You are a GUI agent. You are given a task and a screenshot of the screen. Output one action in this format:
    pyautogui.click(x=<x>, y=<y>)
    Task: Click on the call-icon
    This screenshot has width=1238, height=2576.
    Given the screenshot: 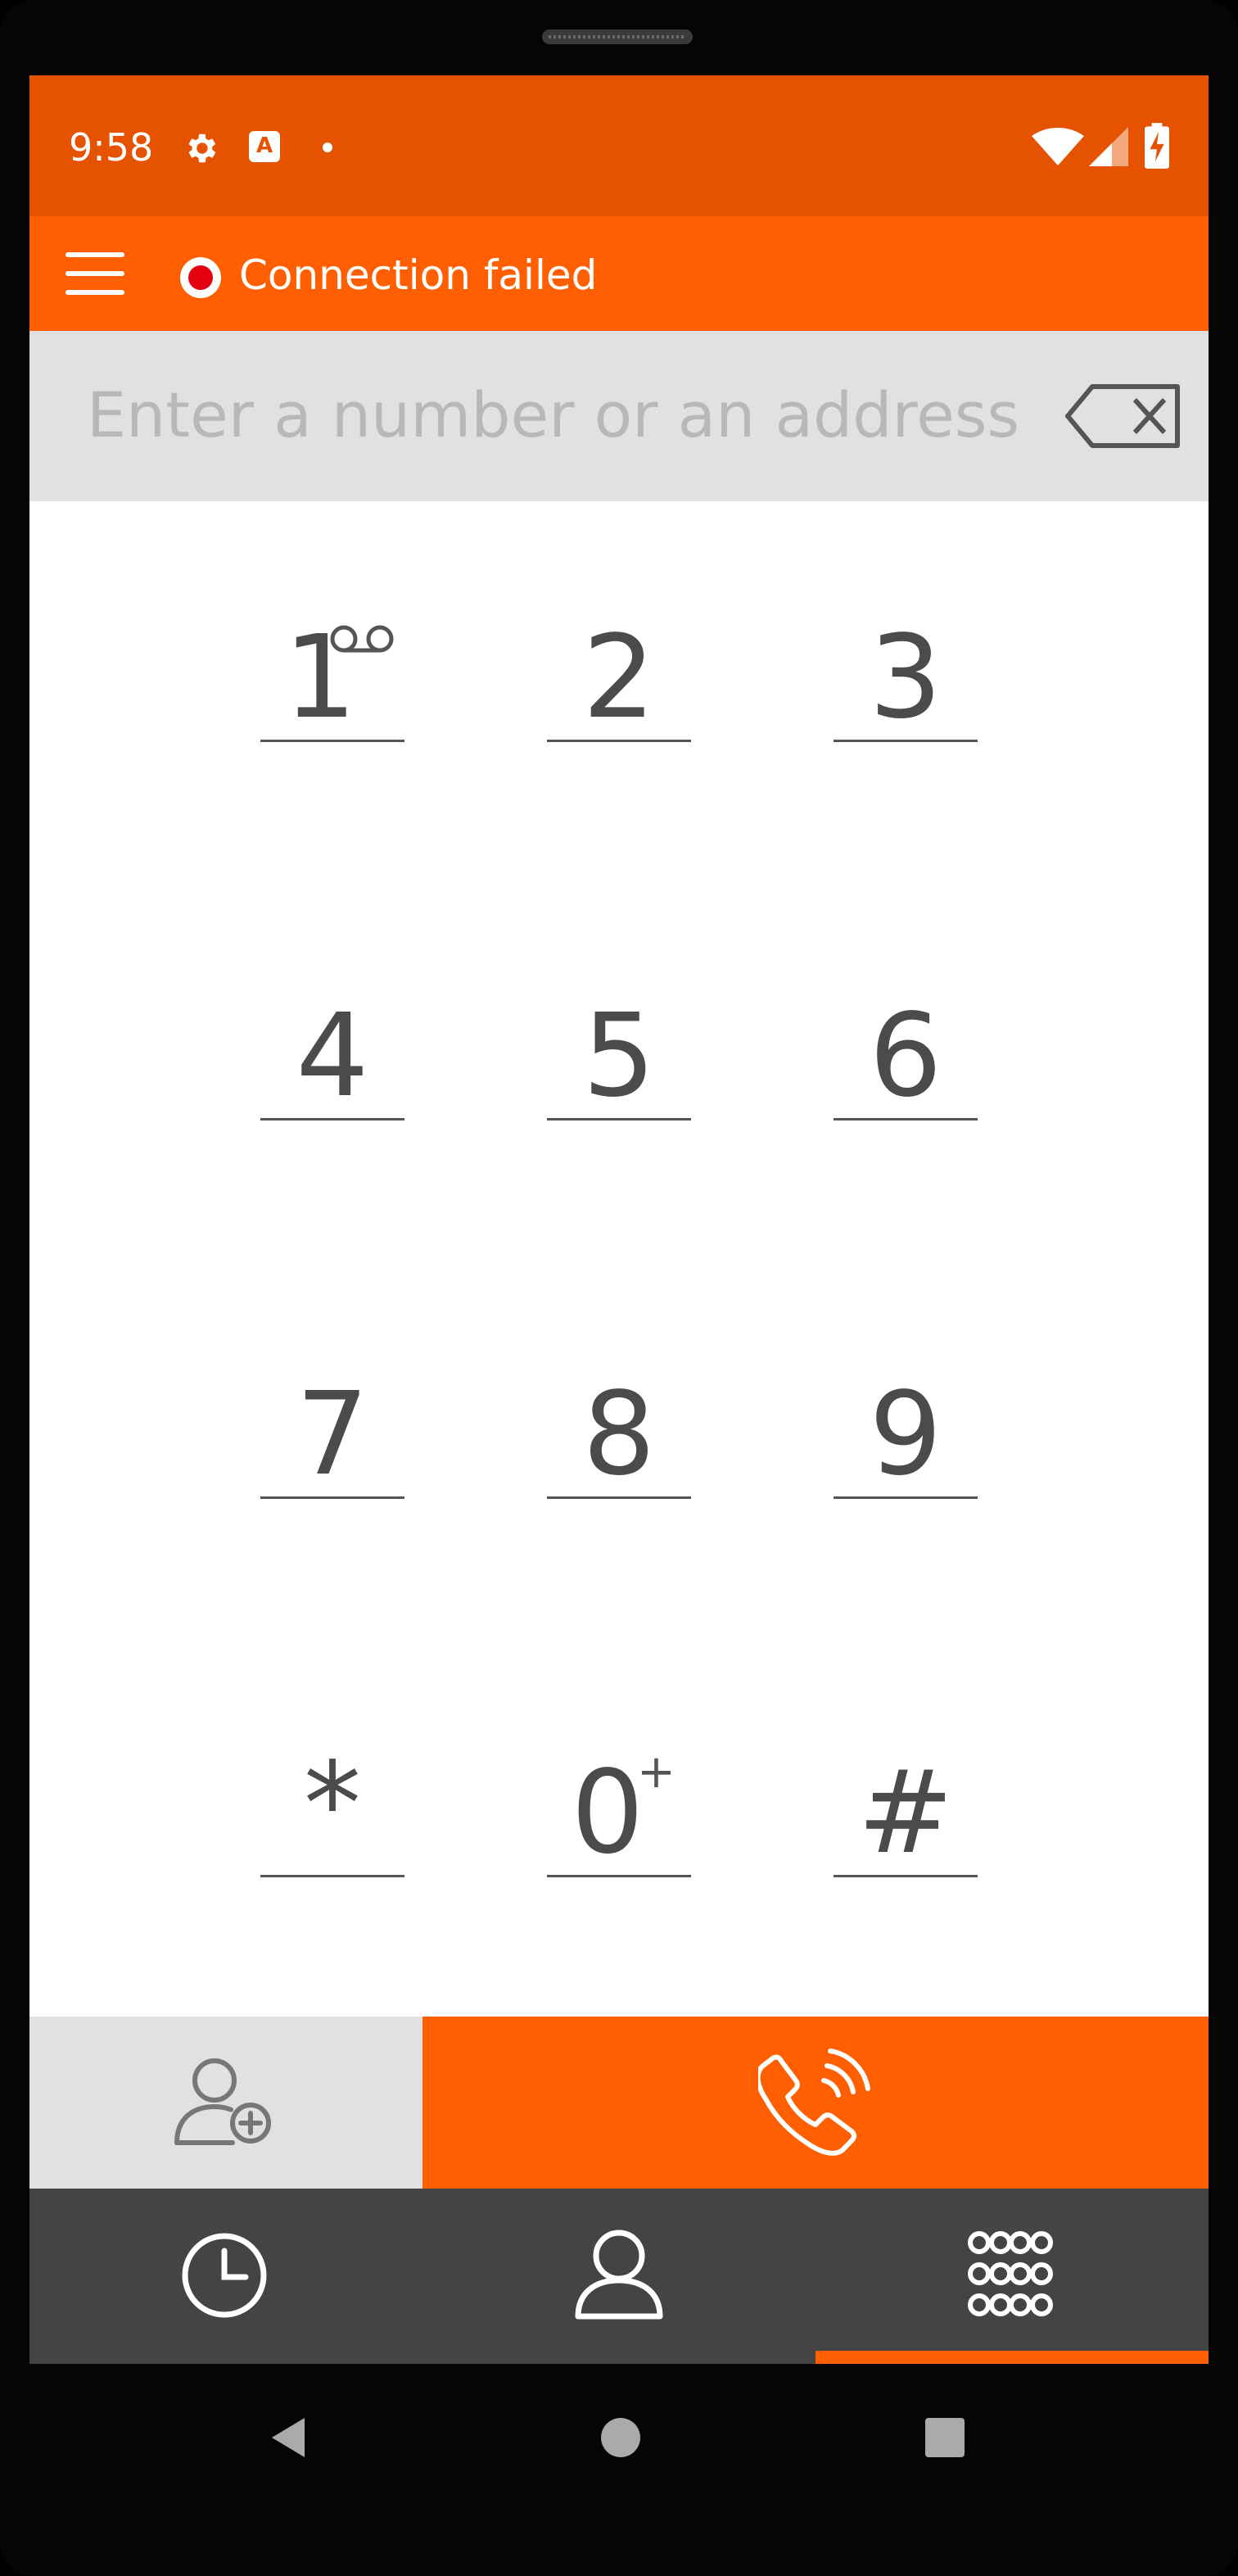 What is the action you would take?
    pyautogui.click(x=814, y=2102)
    